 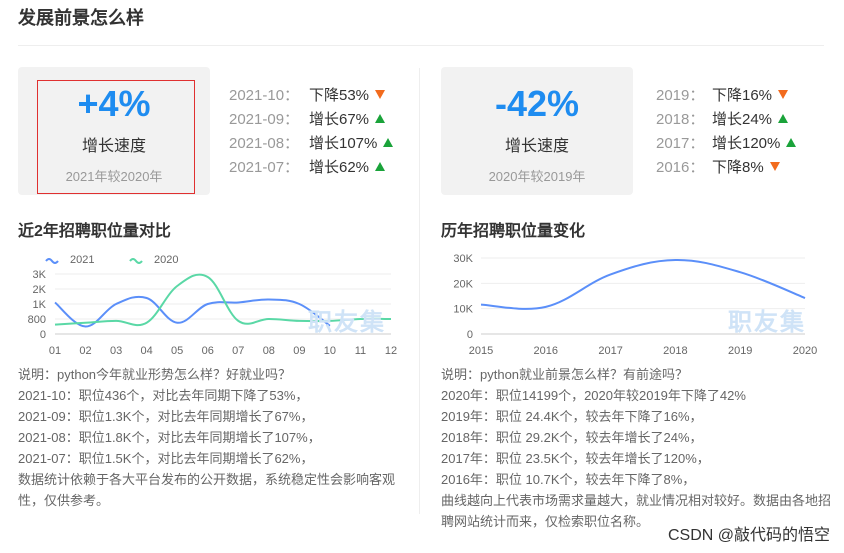 I want to click on x-tick-label: 11, so click(x=360, y=351).